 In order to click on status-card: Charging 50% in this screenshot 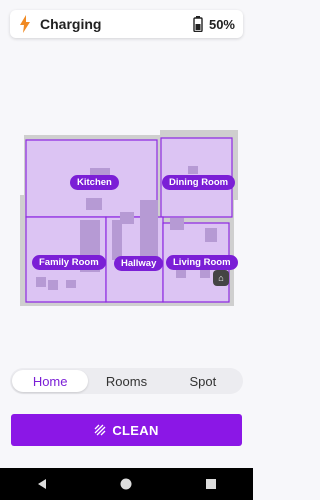, I will do `click(126, 24)`.